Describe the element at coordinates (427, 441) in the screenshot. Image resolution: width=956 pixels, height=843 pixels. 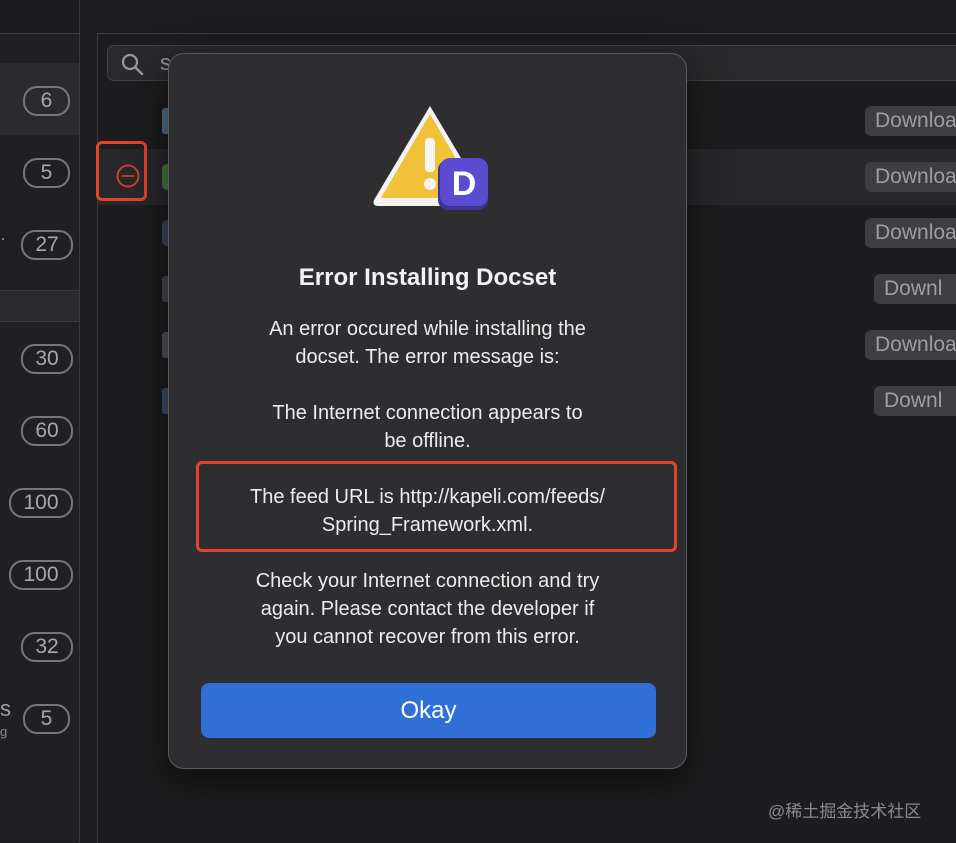
I see `text-line: be offline.` at that location.